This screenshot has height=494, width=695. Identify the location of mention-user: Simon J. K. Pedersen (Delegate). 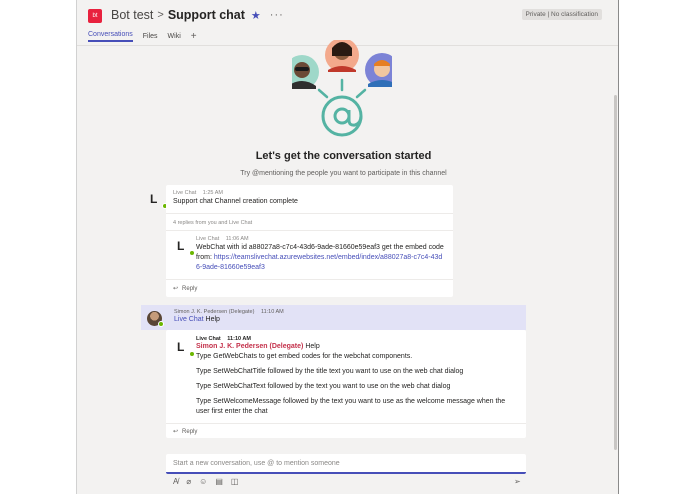
(249, 346).